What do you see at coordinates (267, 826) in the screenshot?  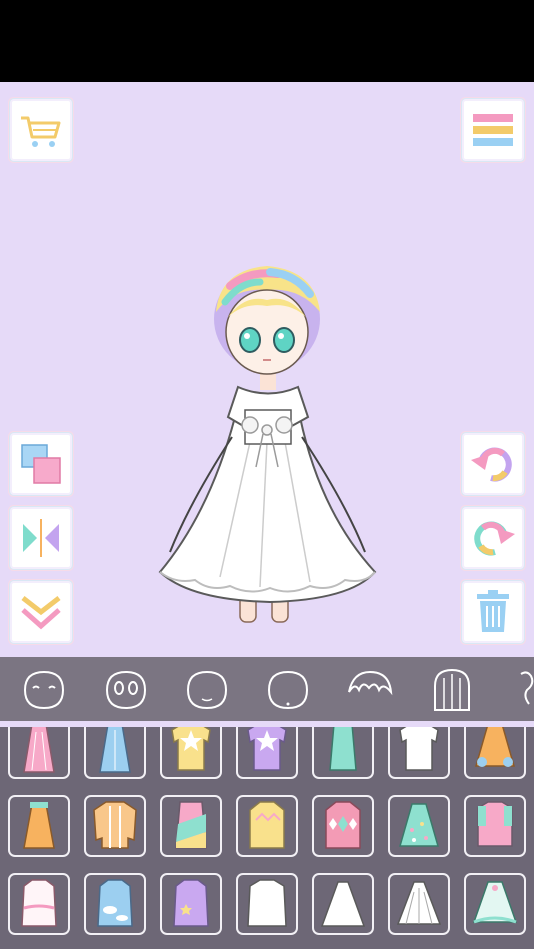 I see `item-yellow-sweater` at bounding box center [267, 826].